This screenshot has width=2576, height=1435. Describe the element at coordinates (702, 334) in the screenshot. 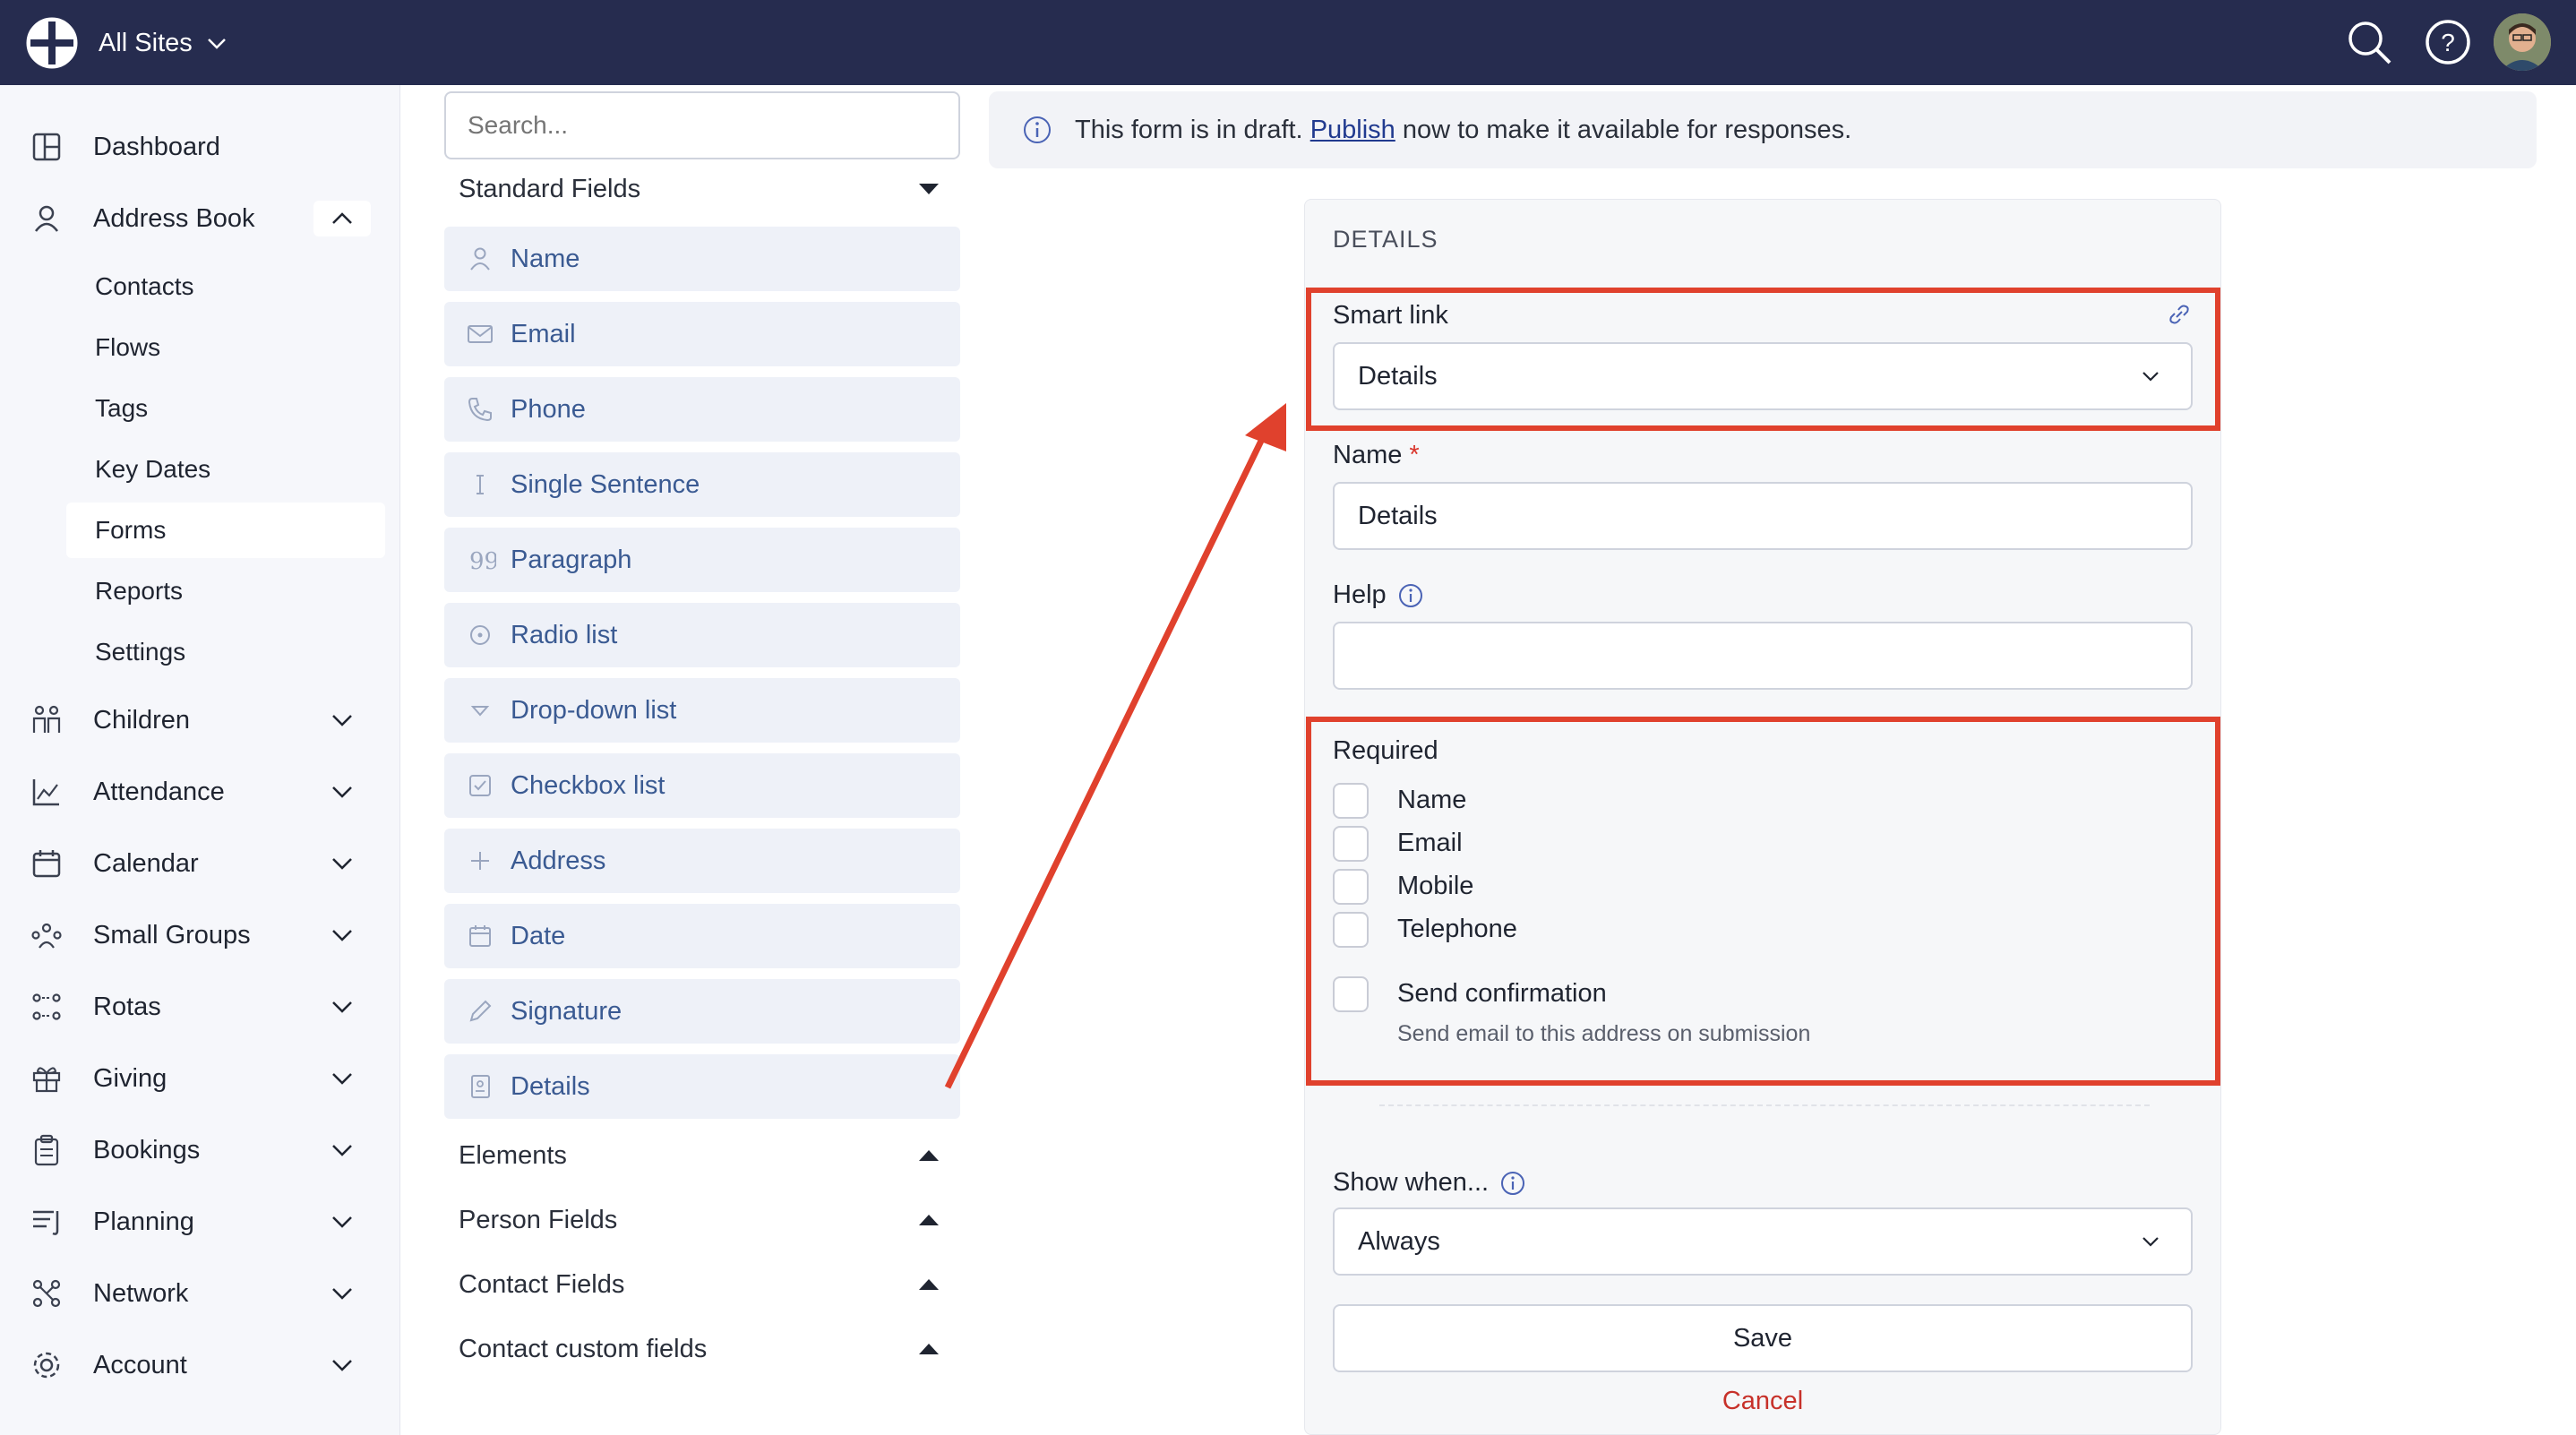

I see `field-email-button: Email` at that location.